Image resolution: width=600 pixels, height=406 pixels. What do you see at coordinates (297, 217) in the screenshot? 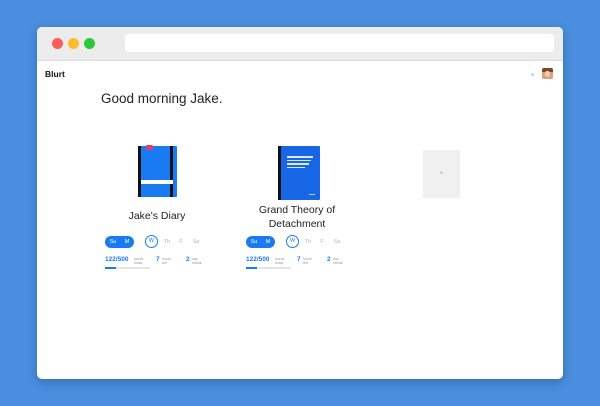
I see `journal-title: Grand Theory of Detachment` at bounding box center [297, 217].